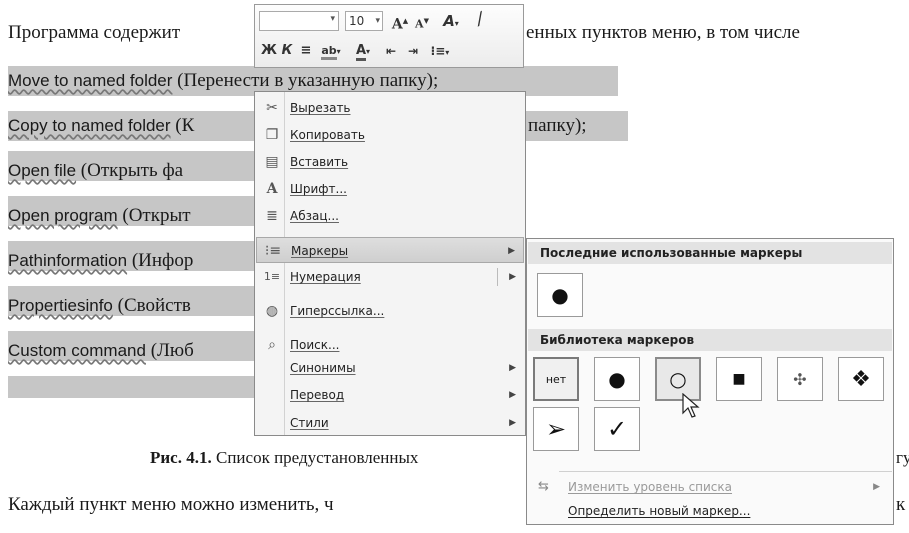 This screenshot has width=909, height=533. I want to click on doc-line-intro-tail: енных пунктов меню, в том числе, so click(663, 32).